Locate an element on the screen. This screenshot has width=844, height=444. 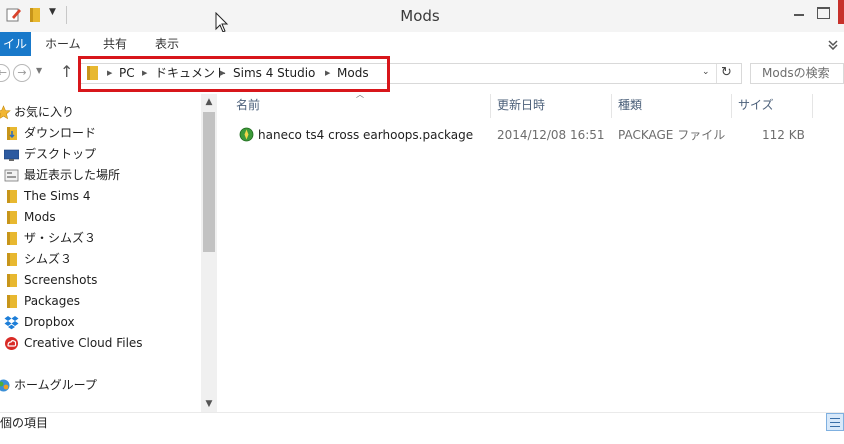
address-separator is located at coordinates (716, 73).